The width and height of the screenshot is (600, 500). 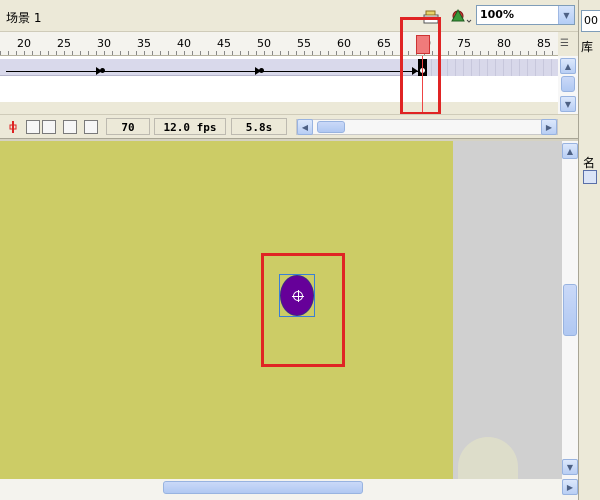 I want to click on timeline-toolbar: 70 12.0 fps 5.8s ◀ ▶, so click(x=289, y=126).